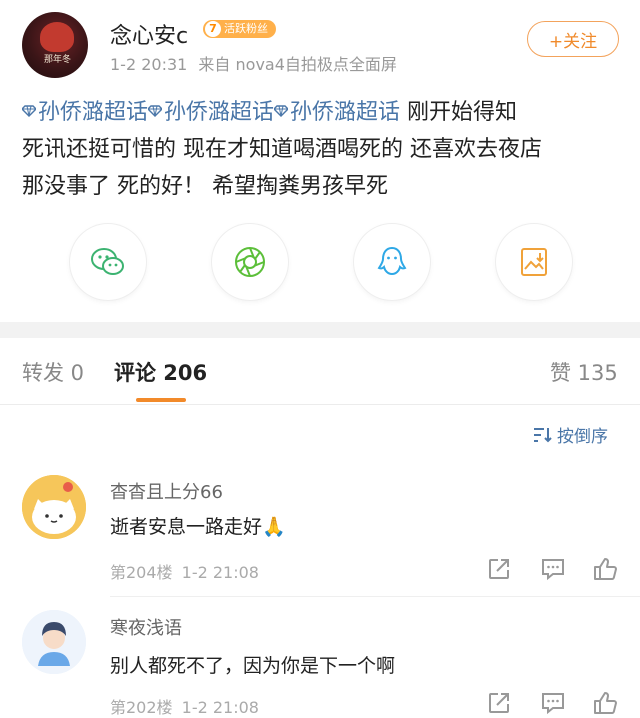 This screenshot has height=718, width=640. What do you see at coordinates (213, 29) in the screenshot?
I see `fan-level: 7` at bounding box center [213, 29].